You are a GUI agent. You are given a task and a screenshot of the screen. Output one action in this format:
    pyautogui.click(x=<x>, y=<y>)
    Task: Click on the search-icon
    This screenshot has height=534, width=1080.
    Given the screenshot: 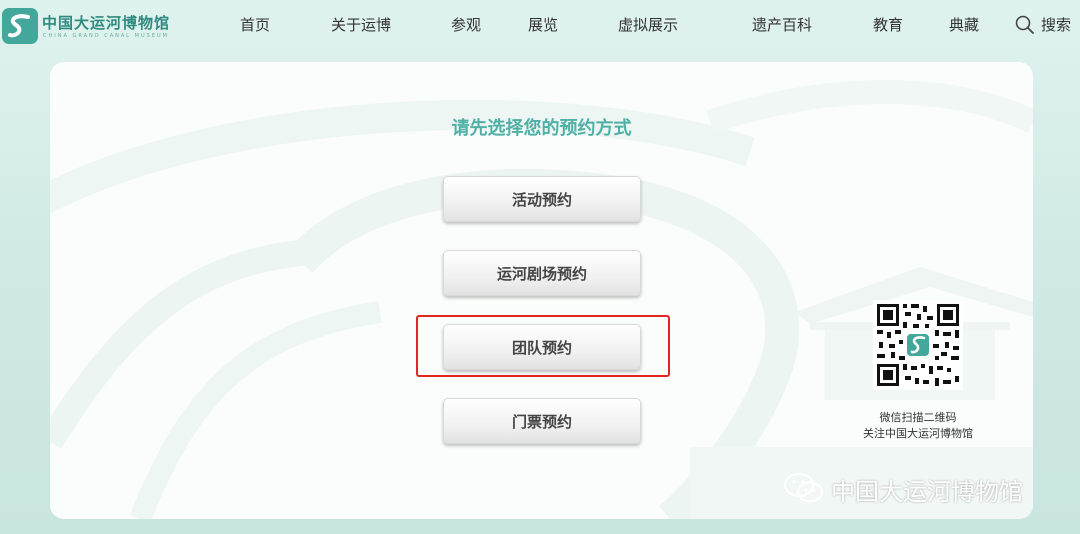 What is the action you would take?
    pyautogui.click(x=1024, y=24)
    